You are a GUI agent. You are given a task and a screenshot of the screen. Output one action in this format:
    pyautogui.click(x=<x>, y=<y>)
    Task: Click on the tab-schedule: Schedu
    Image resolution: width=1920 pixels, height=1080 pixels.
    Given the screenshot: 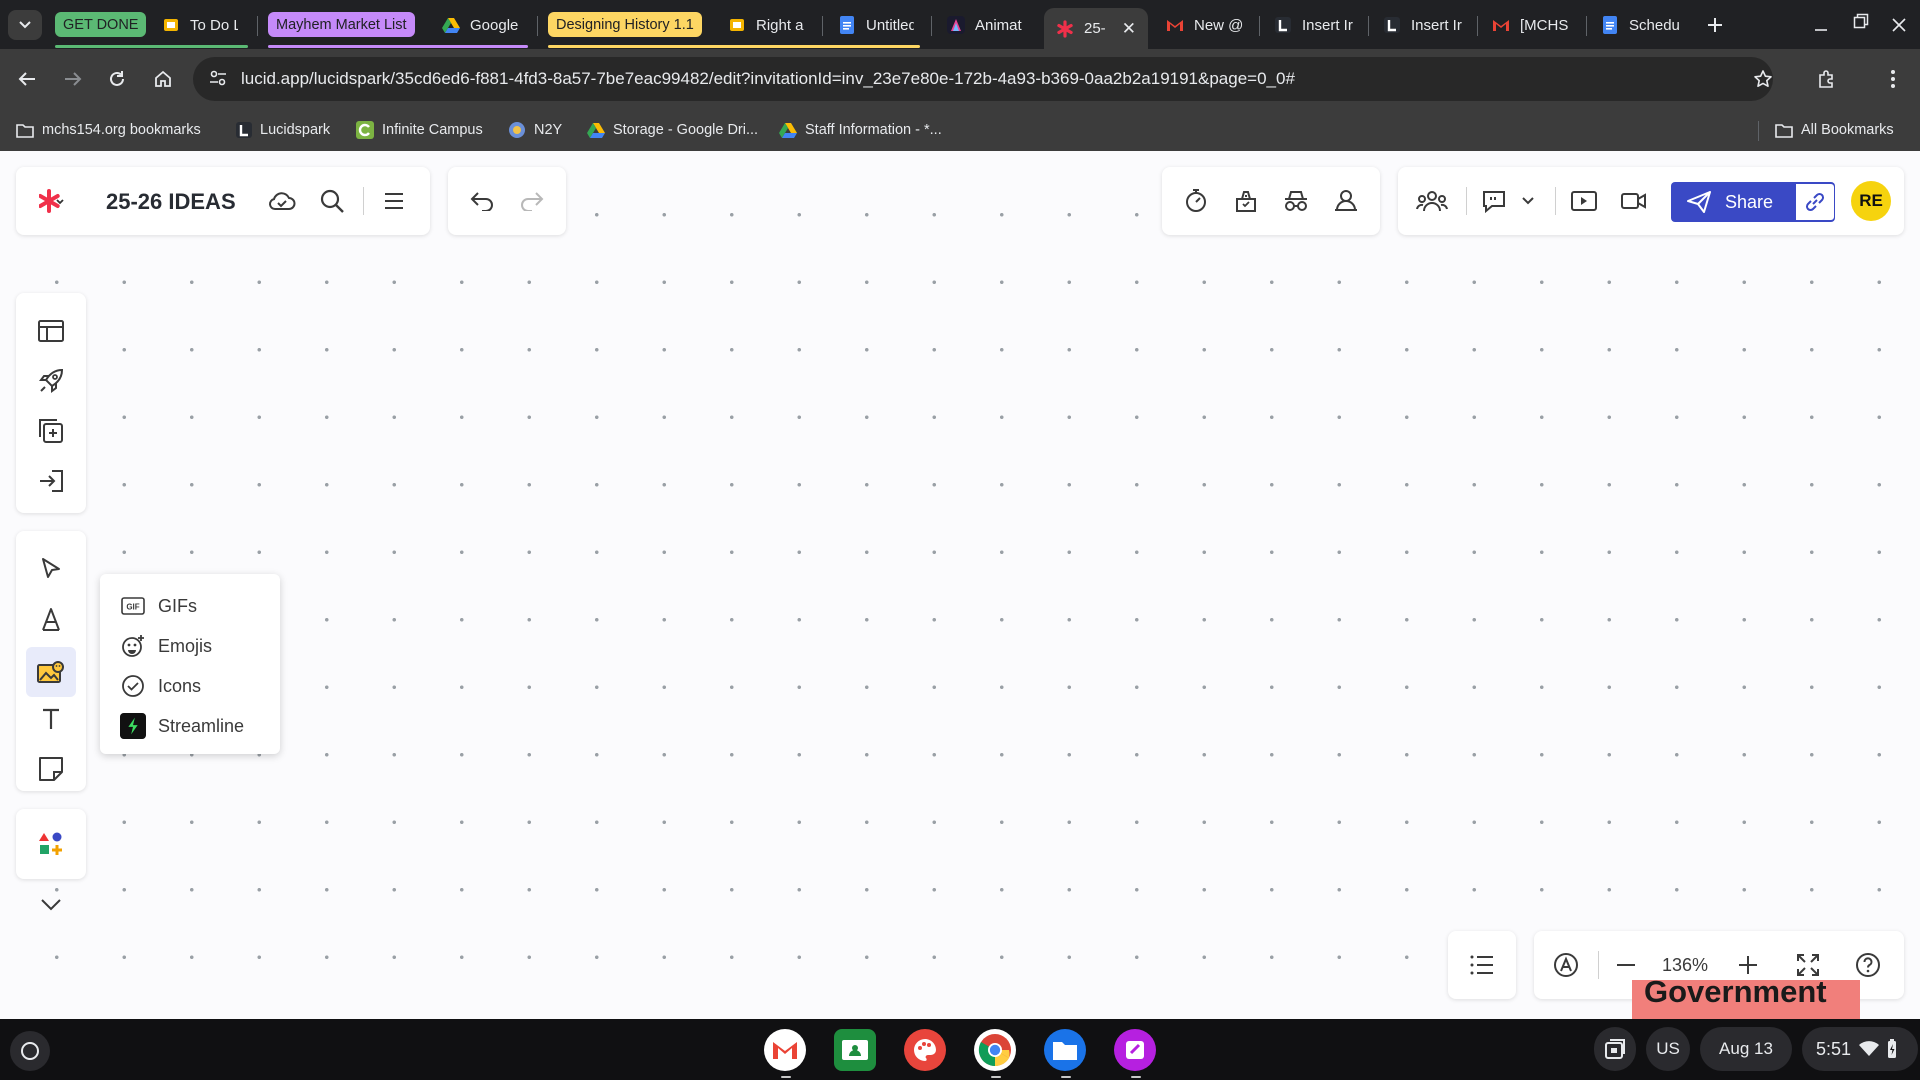 What is the action you would take?
    pyautogui.click(x=1641, y=25)
    